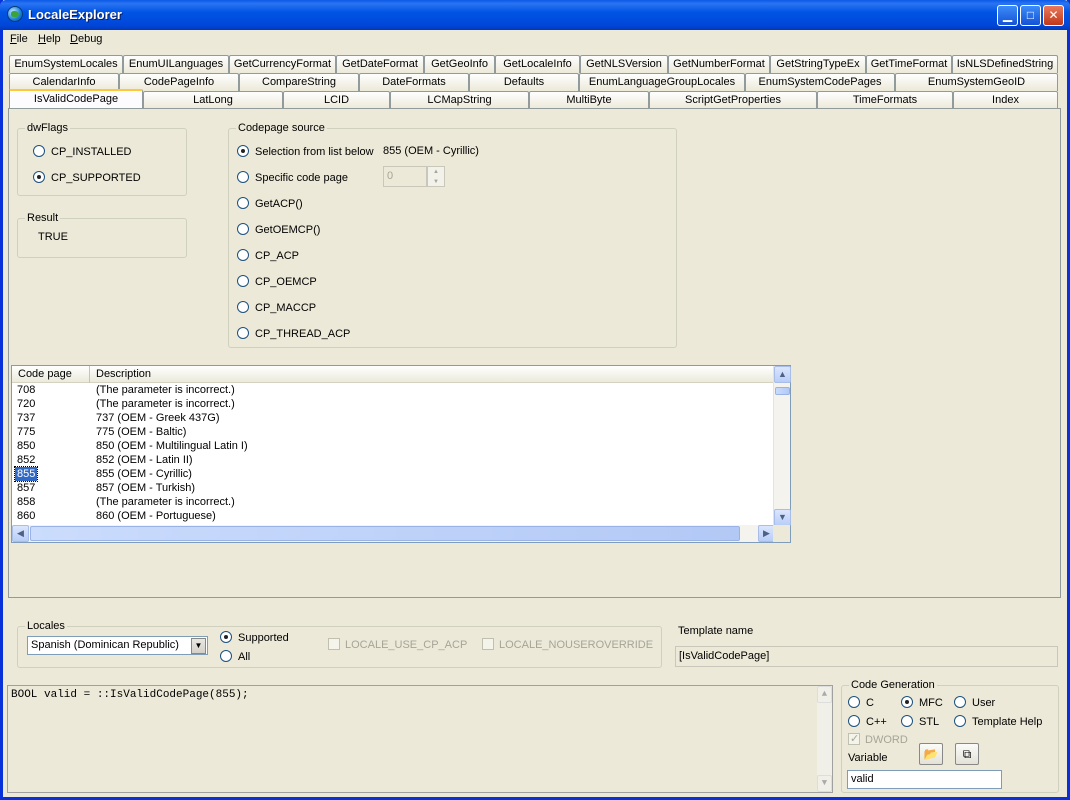 Image resolution: width=1070 pixels, height=800 pixels. I want to click on window-title: LocaleExplorer, so click(75, 14).